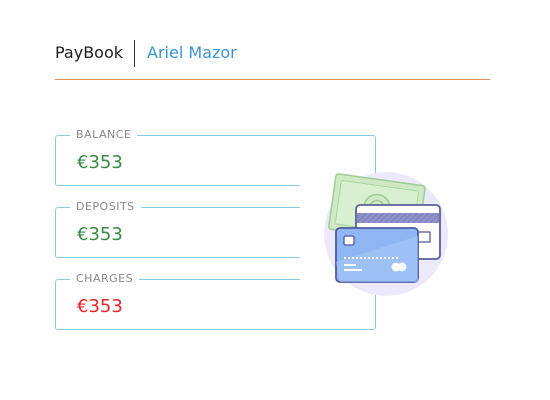 The image size is (550, 400). Describe the element at coordinates (192, 52) in the screenshot. I see `user-name-link: Ariel Mazor` at that location.